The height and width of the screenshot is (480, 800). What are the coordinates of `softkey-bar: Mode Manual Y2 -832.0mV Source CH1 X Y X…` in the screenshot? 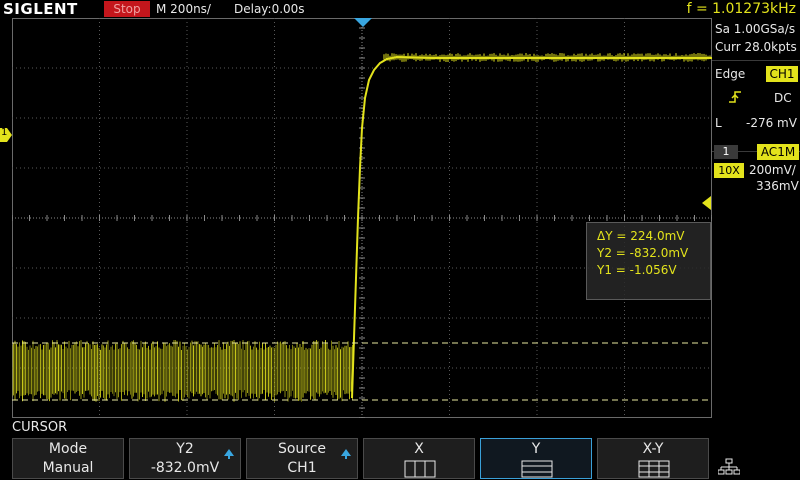 It's located at (400, 459).